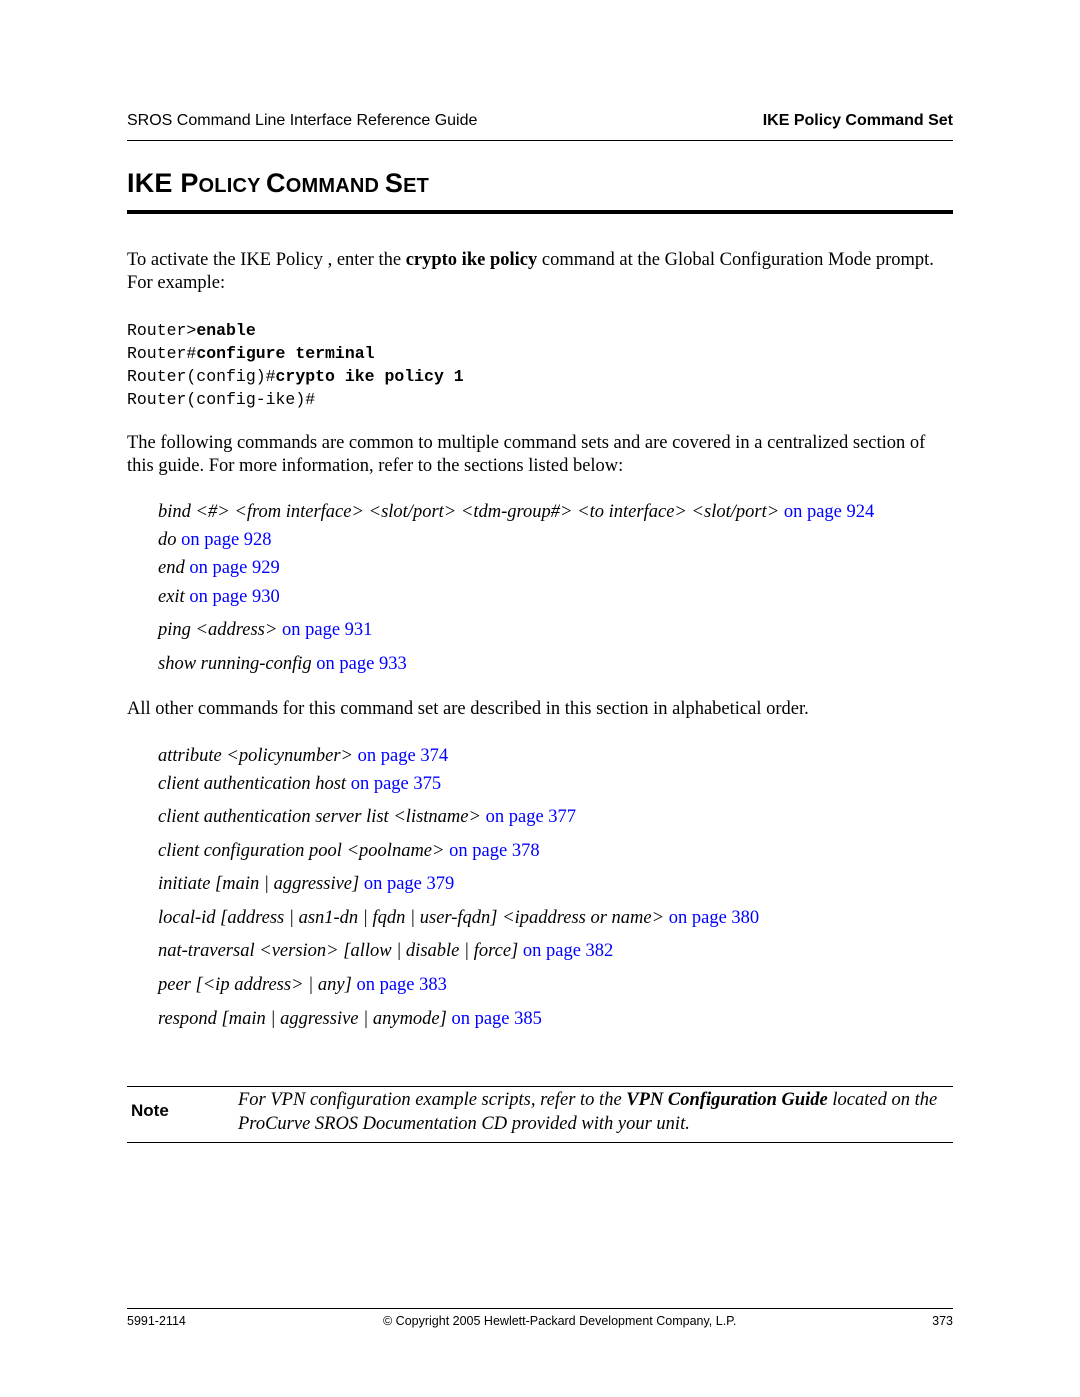  Describe the element at coordinates (540, 1142) in the screenshot. I see `note-bottom-divider` at that location.